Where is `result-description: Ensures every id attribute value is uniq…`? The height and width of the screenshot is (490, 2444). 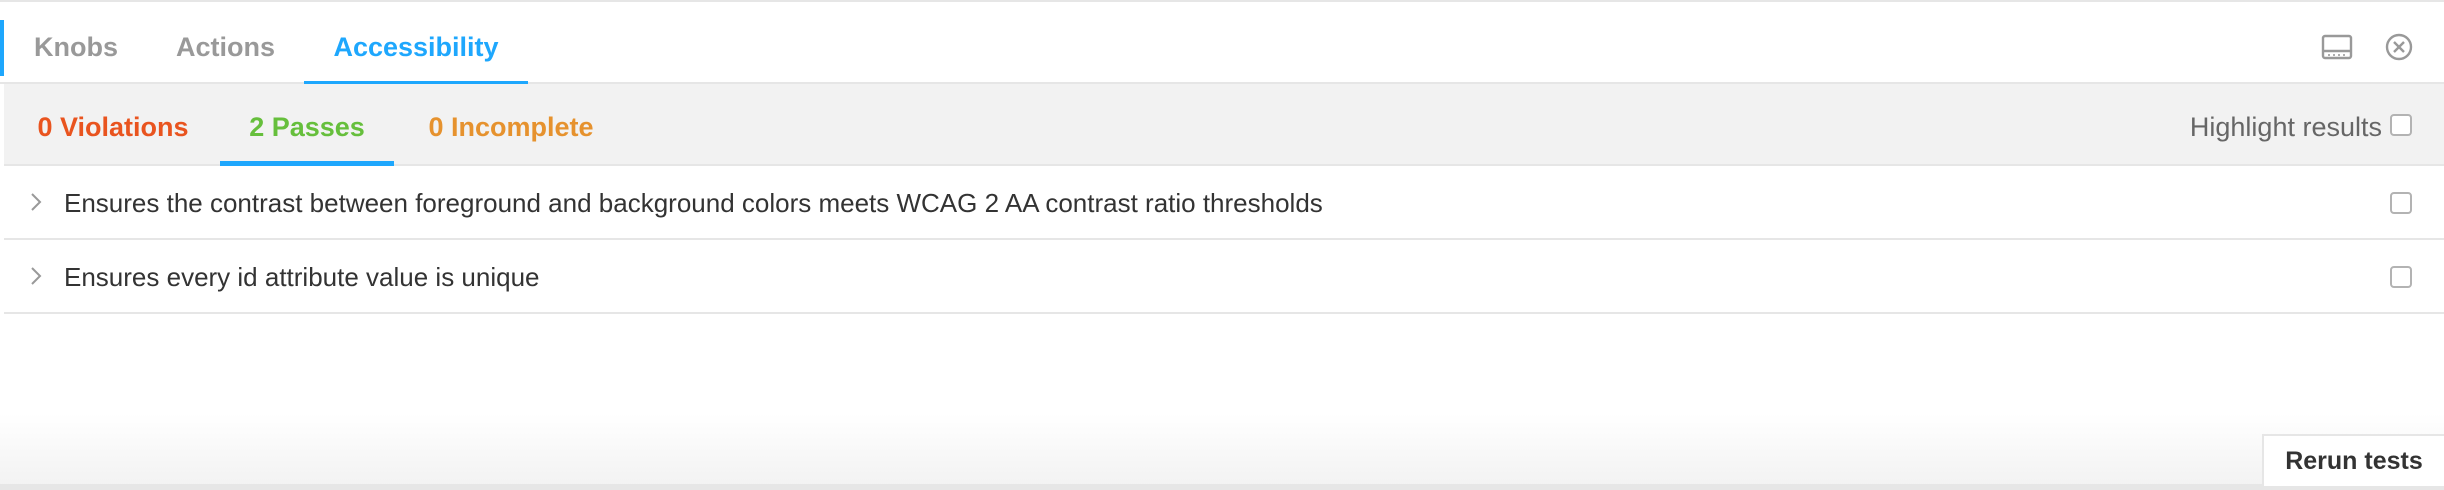 result-description: Ensures every id attribute value is uniq… is located at coordinates (302, 277).